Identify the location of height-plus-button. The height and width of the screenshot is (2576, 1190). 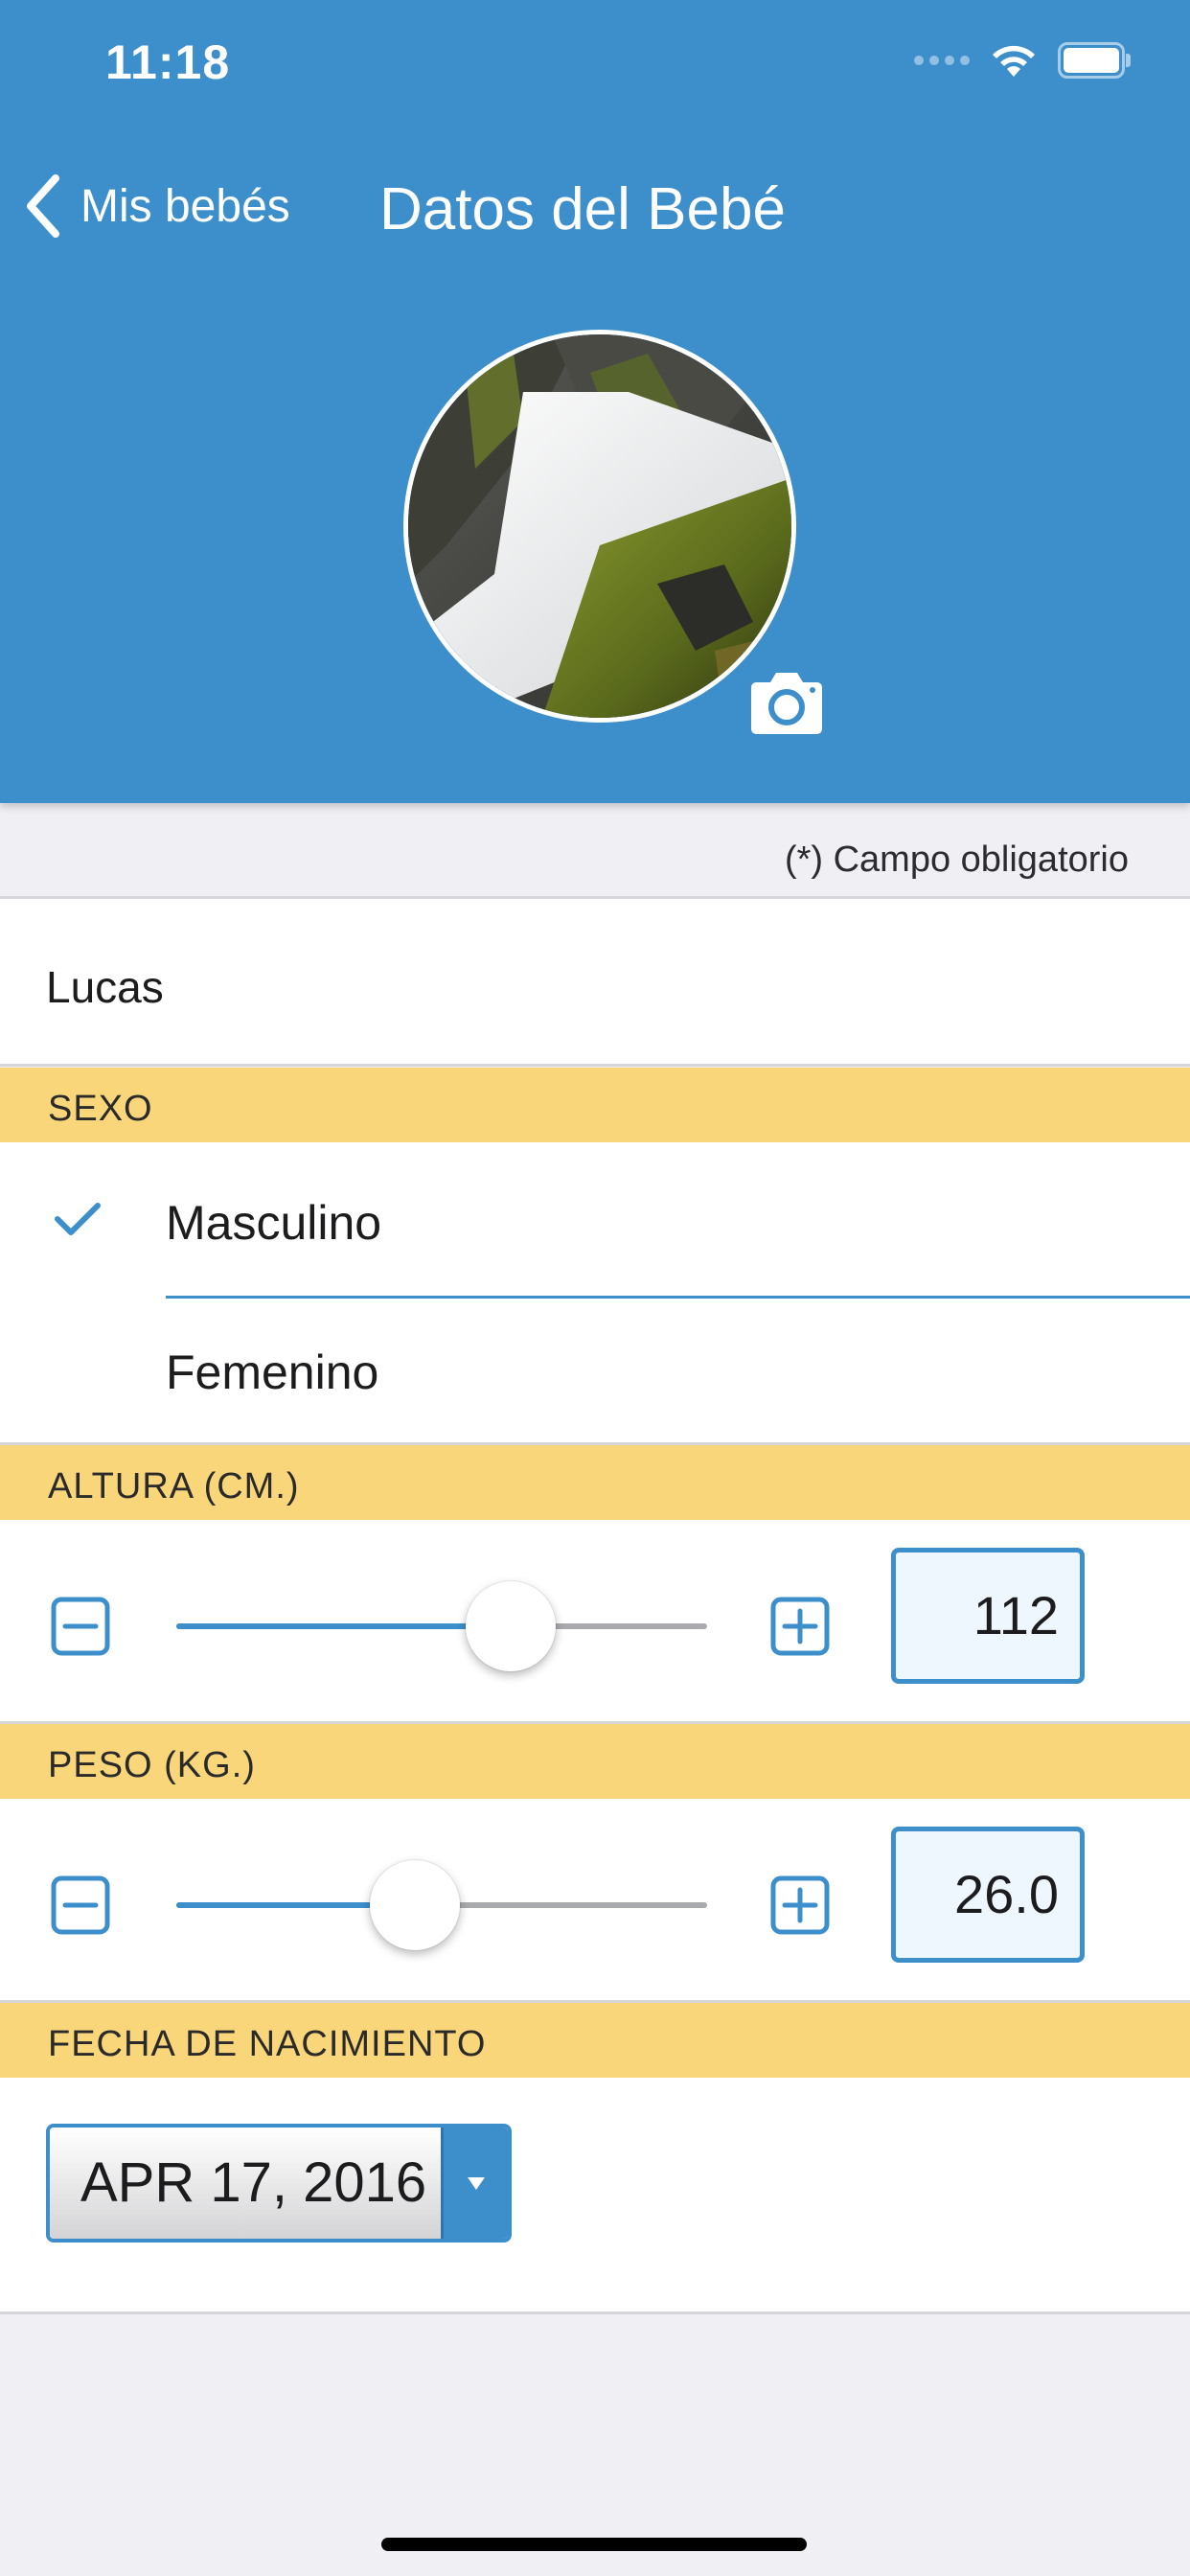
(800, 1626).